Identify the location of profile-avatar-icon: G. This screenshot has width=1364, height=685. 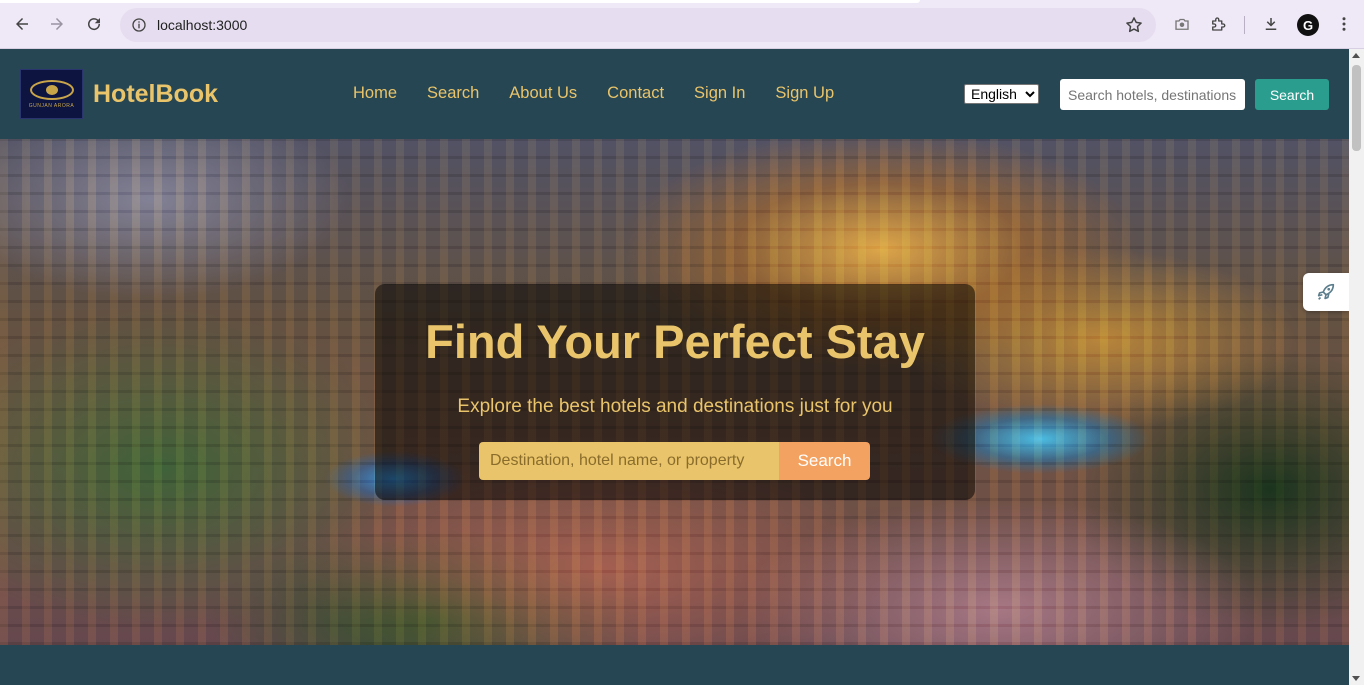
(1308, 25).